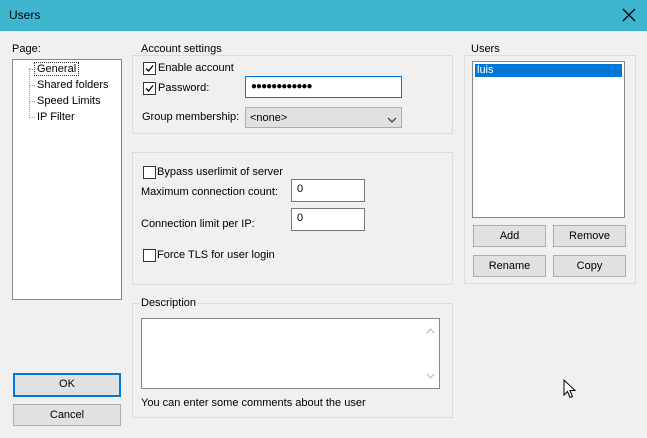  I want to click on password-input: ●●●●●●●●●●●●, so click(323, 87).